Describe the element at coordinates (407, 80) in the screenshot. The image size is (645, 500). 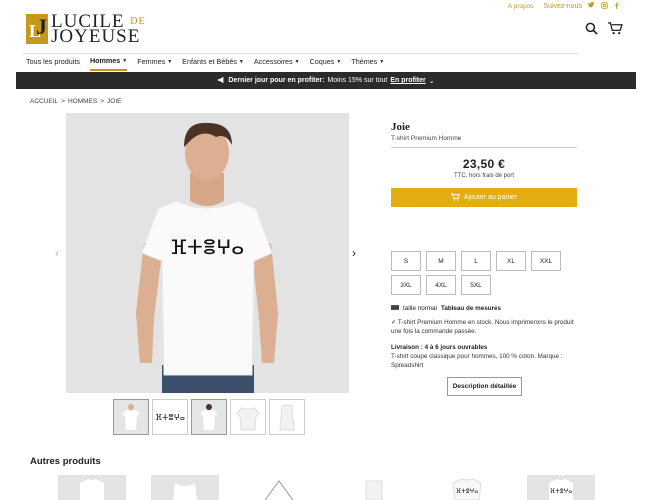
I see `promo-link: En profiter` at that location.